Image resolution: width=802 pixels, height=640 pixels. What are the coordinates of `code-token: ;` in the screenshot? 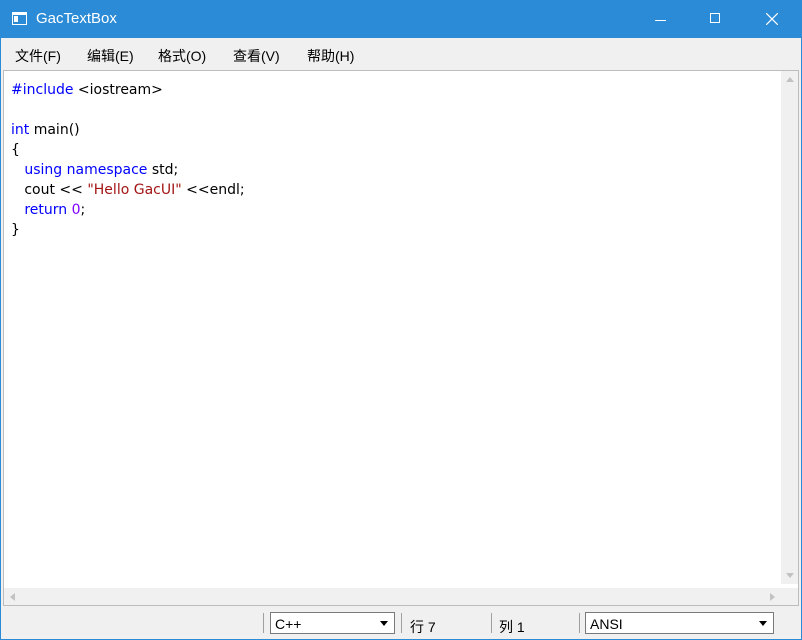 It's located at (83, 210).